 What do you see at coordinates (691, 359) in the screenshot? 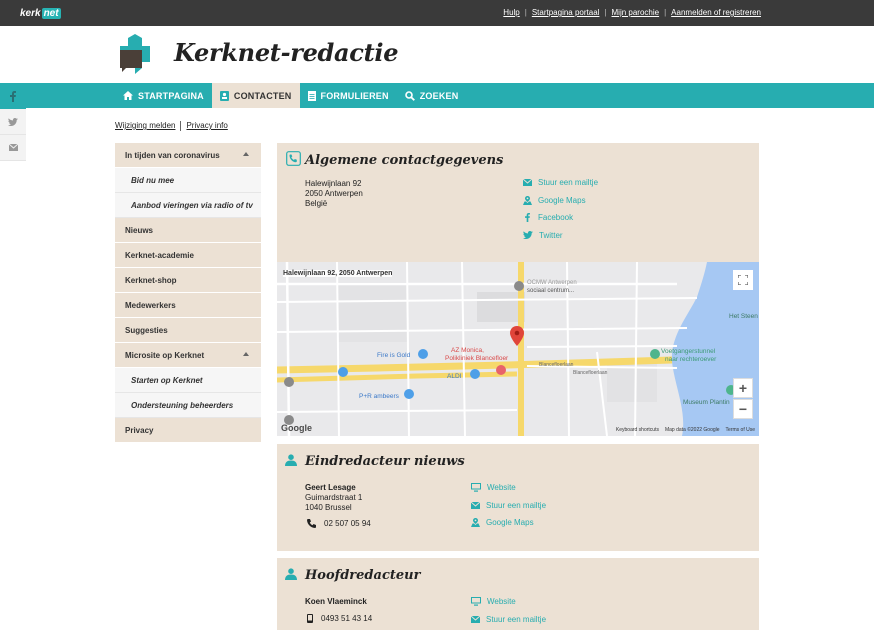
I see `svg-text: naar rechteroever` at bounding box center [691, 359].